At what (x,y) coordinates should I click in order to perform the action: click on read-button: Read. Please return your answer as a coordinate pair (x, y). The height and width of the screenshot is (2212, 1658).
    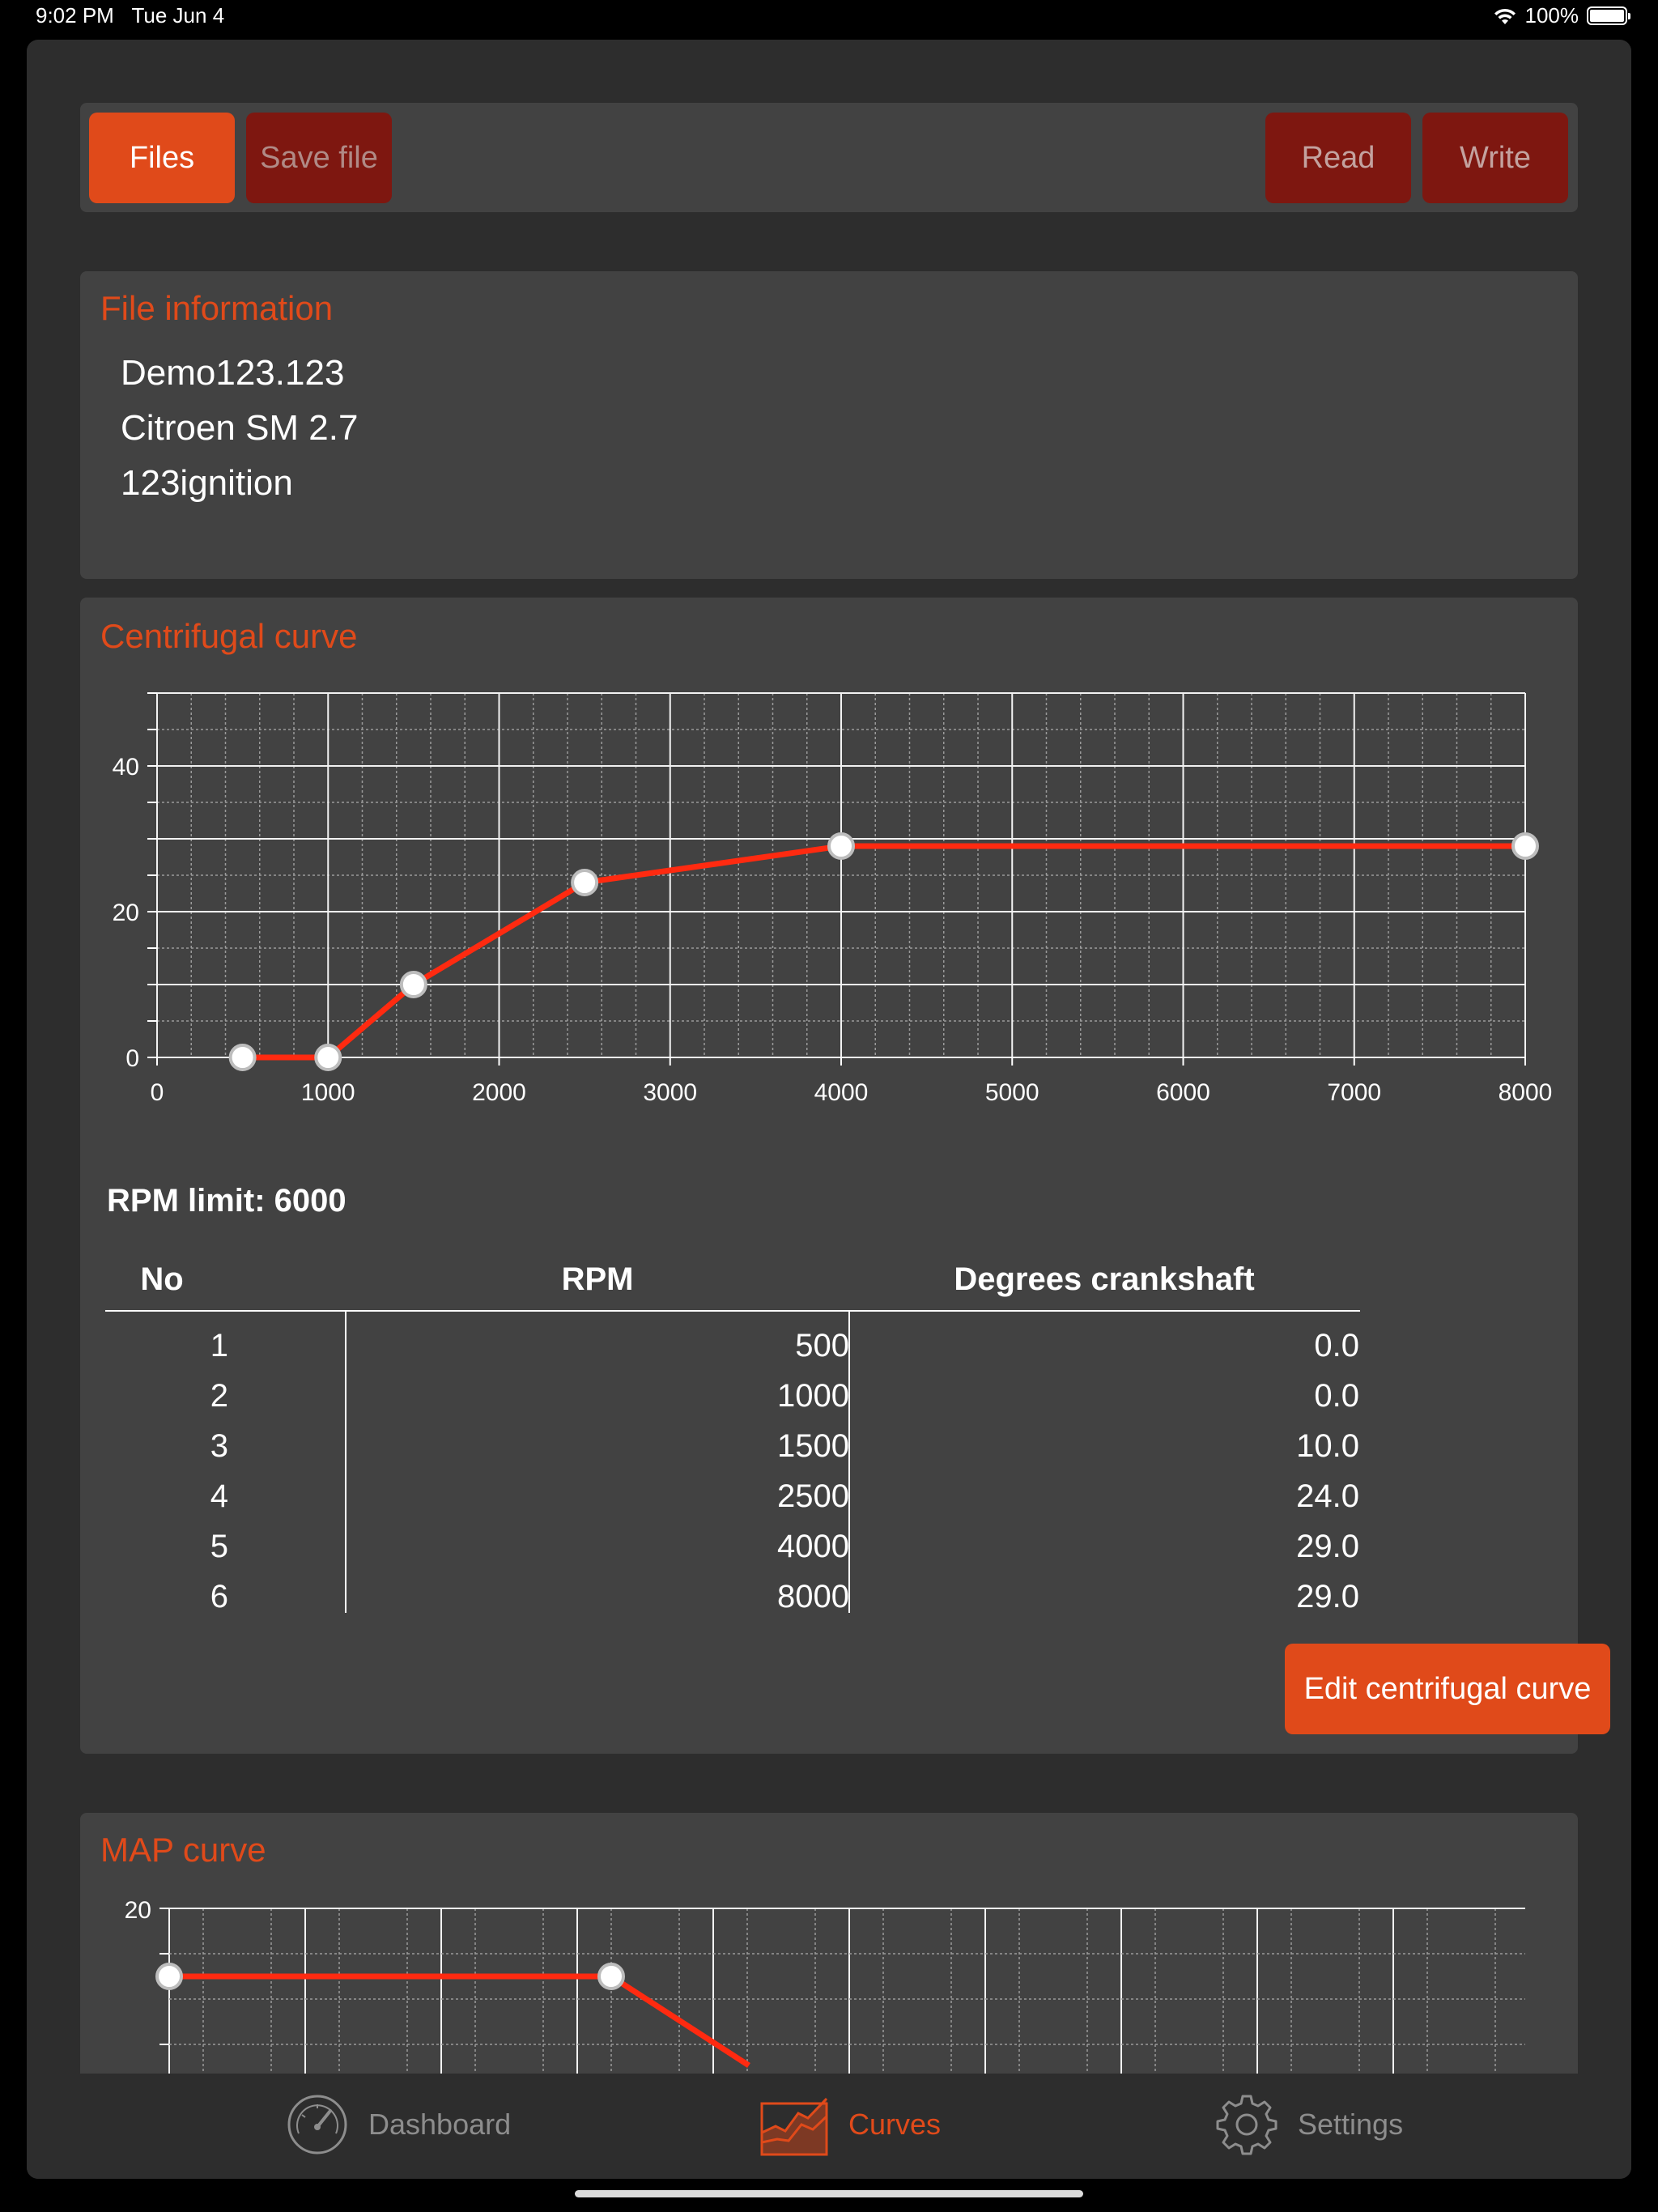
    Looking at the image, I should click on (1338, 158).